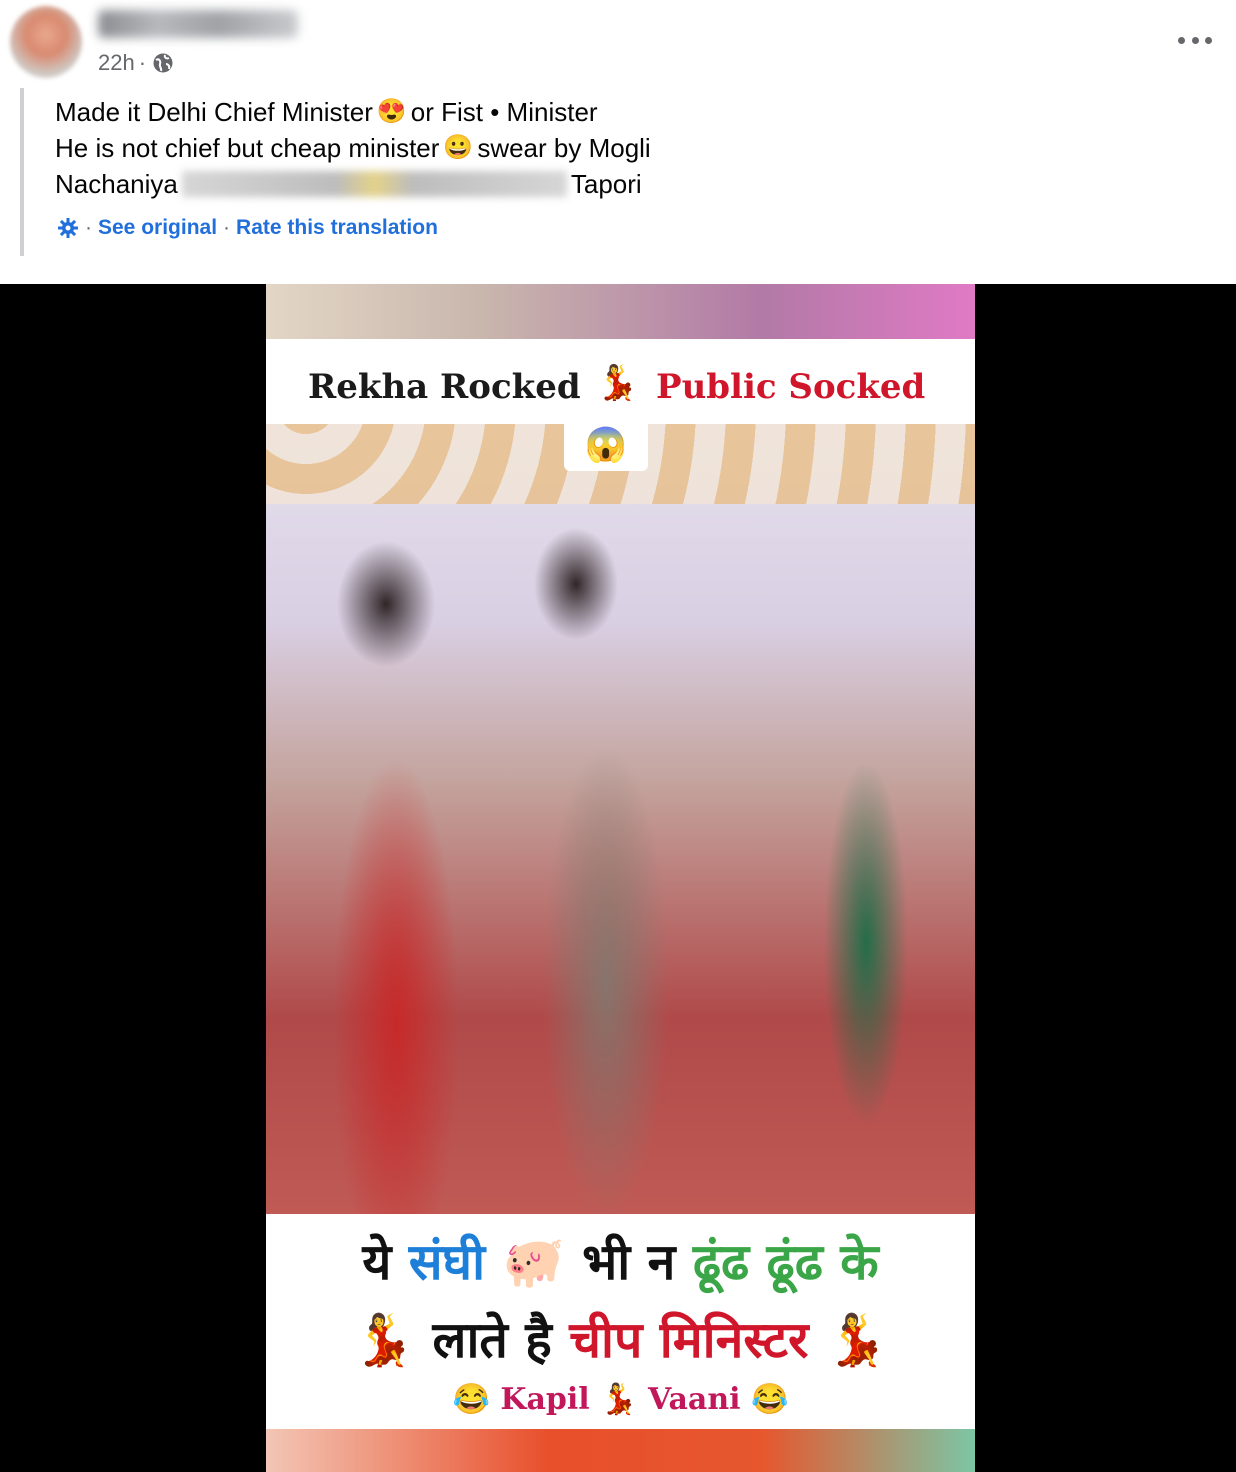 The width and height of the screenshot is (1236, 1472). Describe the element at coordinates (620, 311) in the screenshot. I see `video-top-strip` at that location.